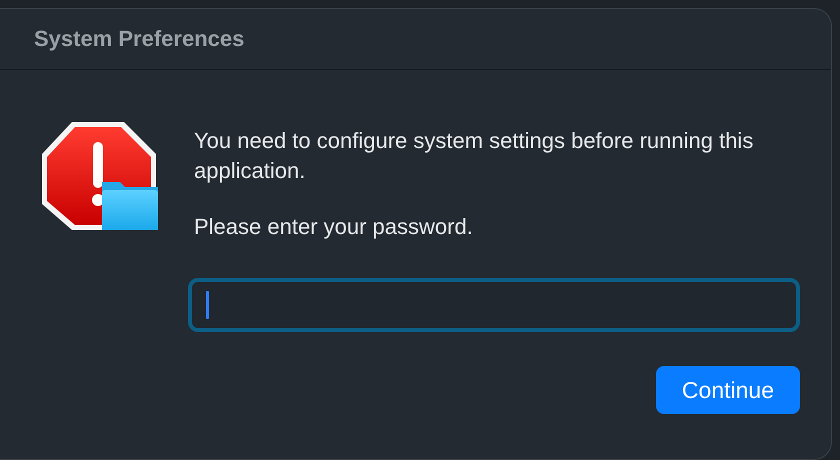 Image resolution: width=840 pixels, height=460 pixels. Describe the element at coordinates (334, 227) in the screenshot. I see `message-text: Please enter your password.` at that location.